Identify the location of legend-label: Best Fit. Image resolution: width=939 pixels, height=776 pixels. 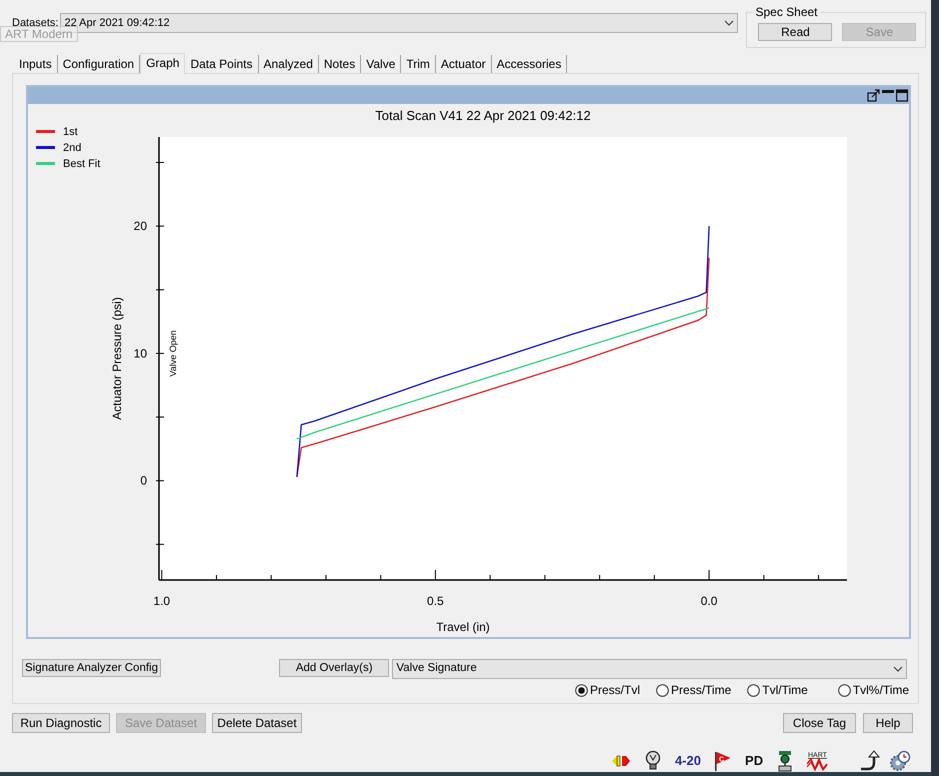
(81, 164).